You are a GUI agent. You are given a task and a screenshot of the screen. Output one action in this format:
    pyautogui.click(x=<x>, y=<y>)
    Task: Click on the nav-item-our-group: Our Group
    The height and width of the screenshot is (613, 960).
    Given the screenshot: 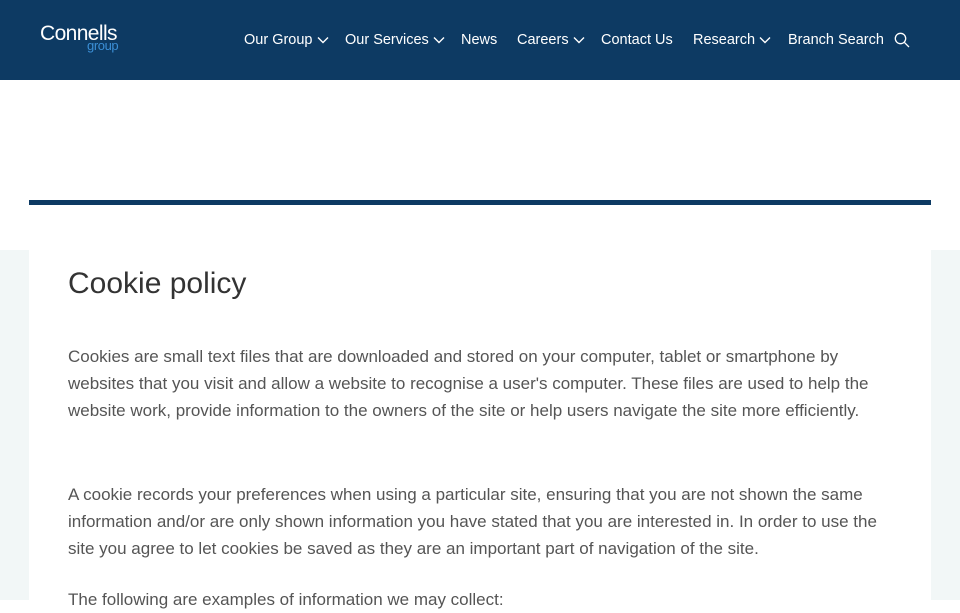 What is the action you would take?
    pyautogui.click(x=286, y=40)
    